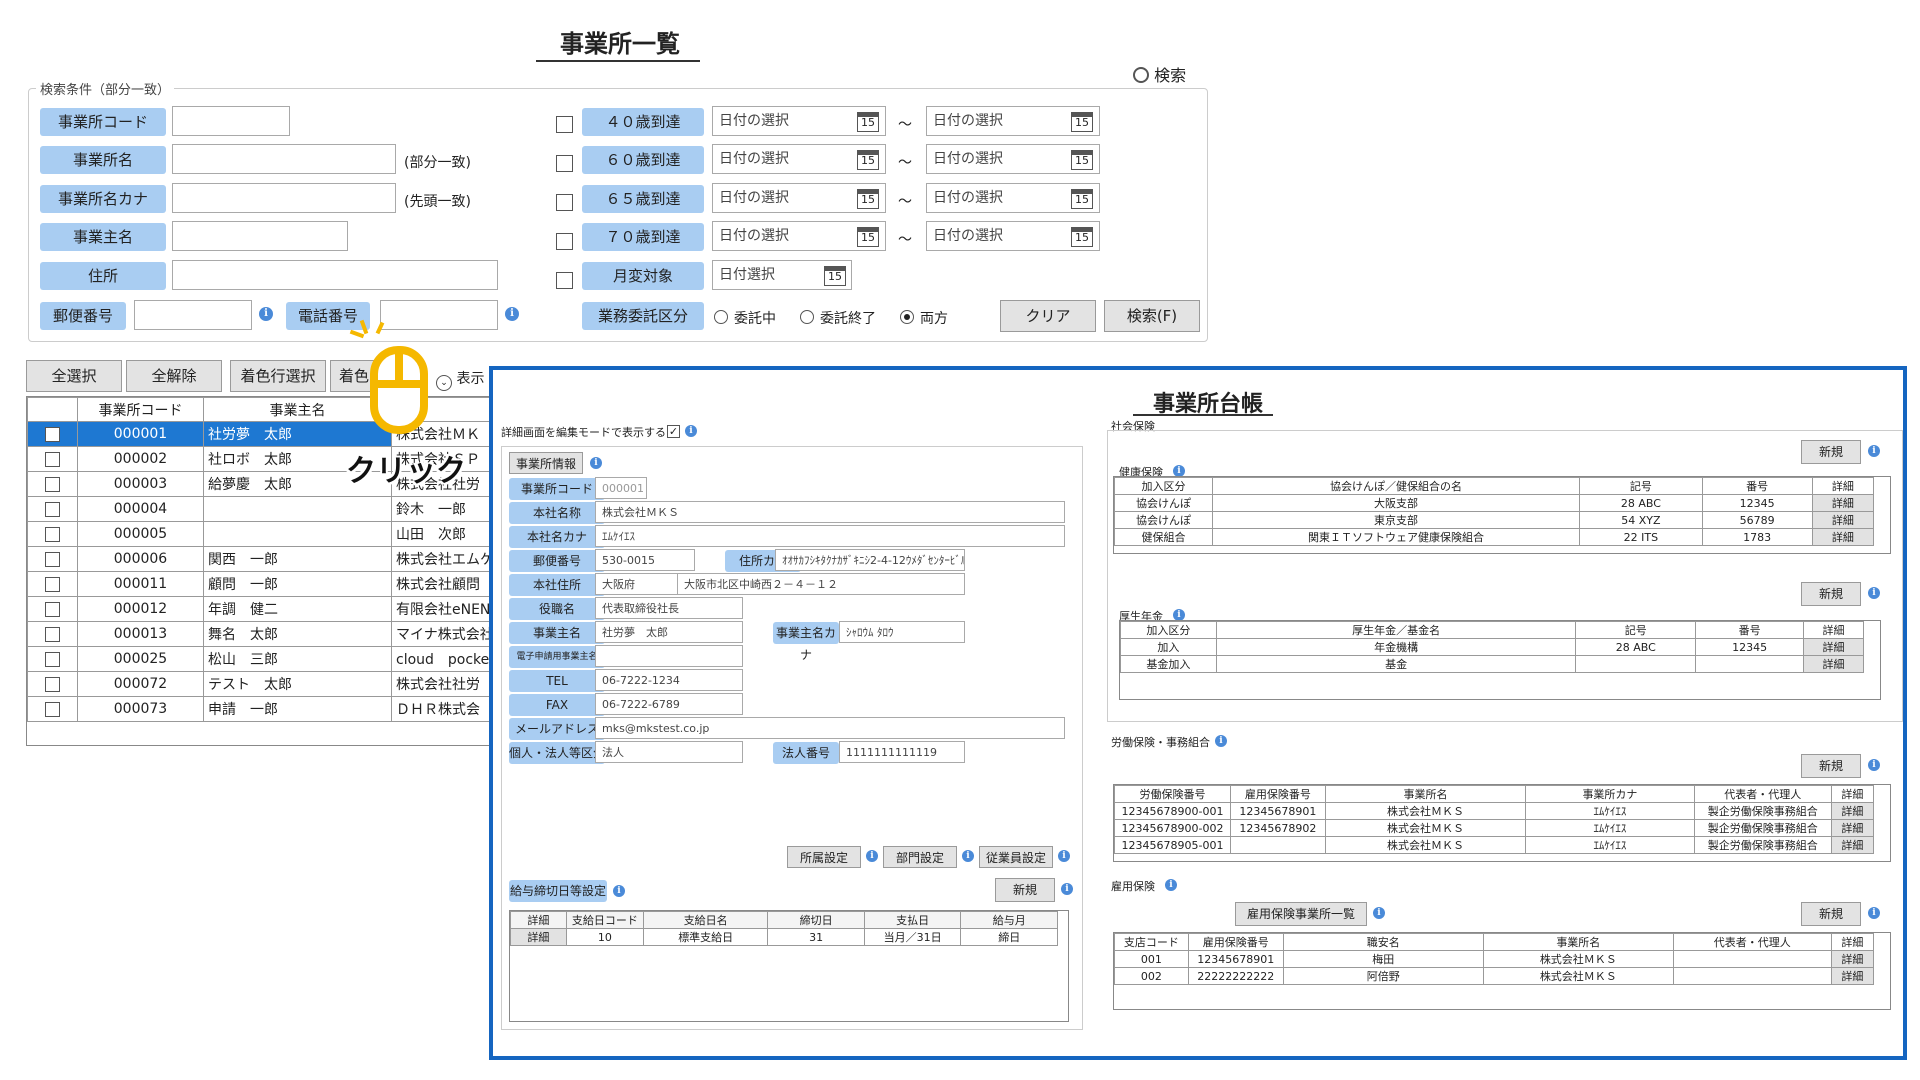 Image resolution: width=1920 pixels, height=1080 pixels. I want to click on monthly-checkbox, so click(564, 280).